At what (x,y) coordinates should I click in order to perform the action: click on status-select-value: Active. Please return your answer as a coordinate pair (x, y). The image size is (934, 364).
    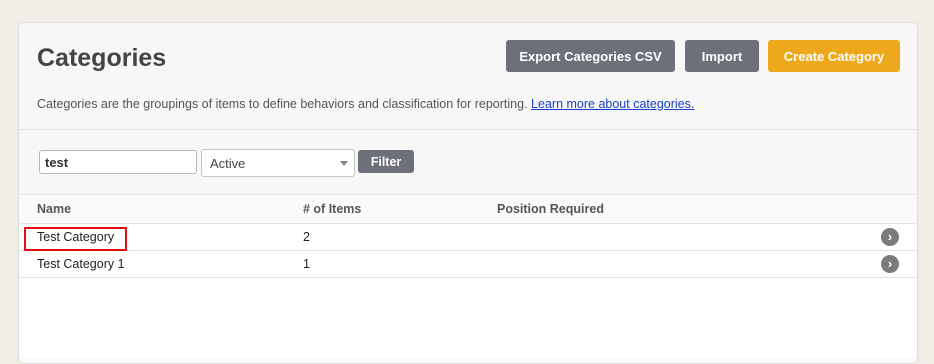
    Looking at the image, I should click on (228, 163).